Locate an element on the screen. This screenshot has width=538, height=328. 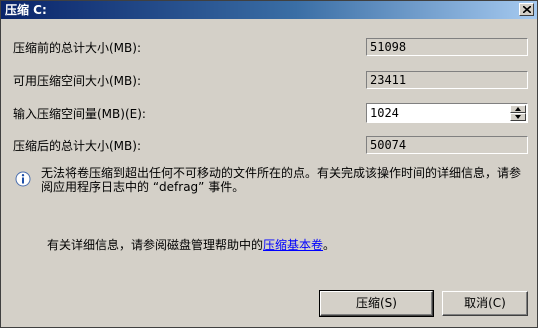
total-after-value: 50074 is located at coordinates (447, 145).